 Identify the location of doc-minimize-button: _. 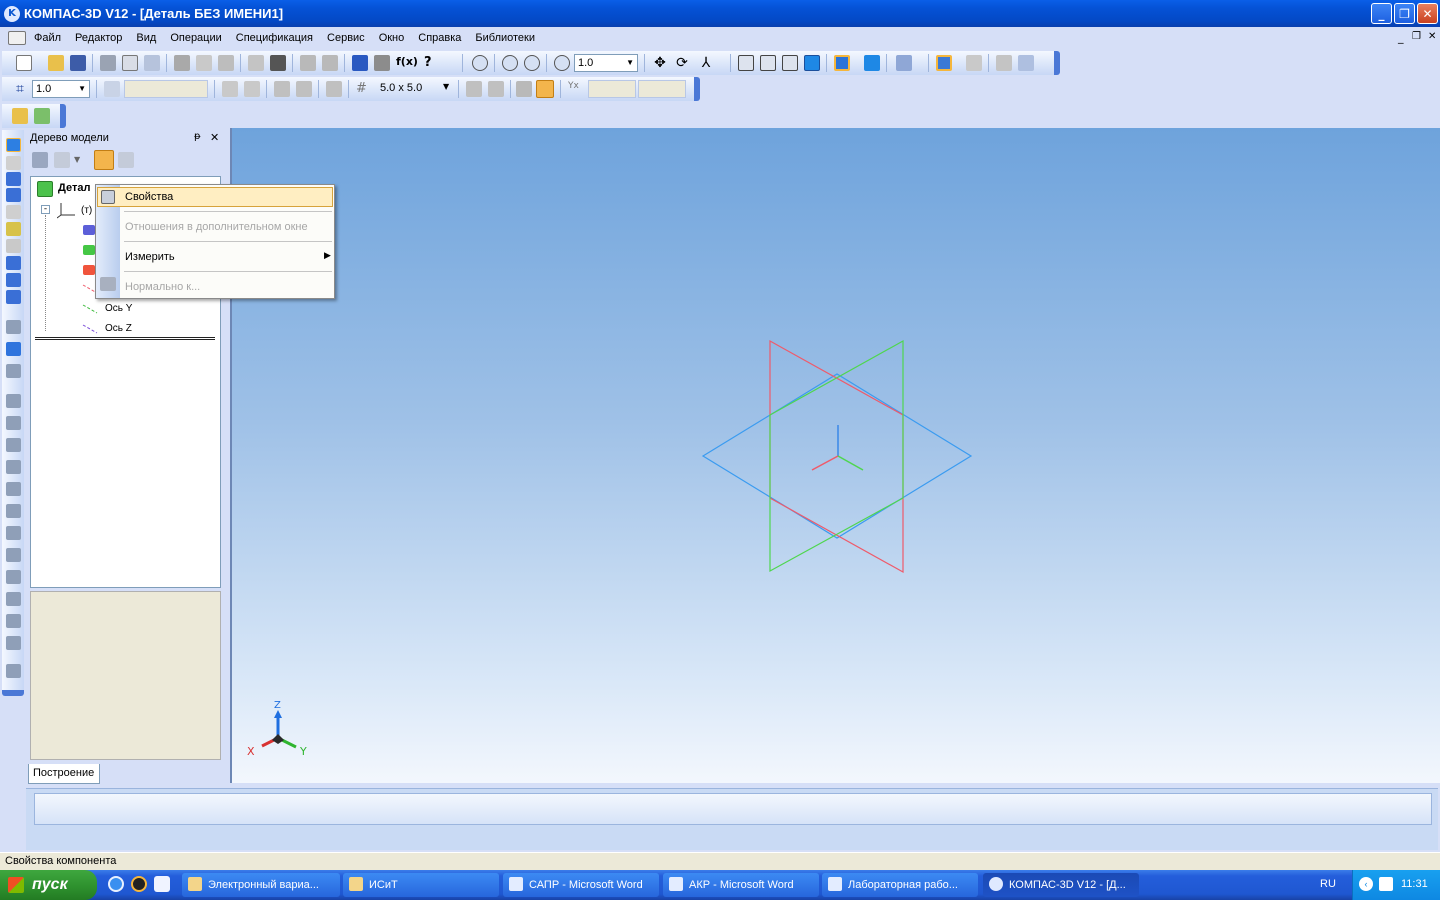
(1401, 37).